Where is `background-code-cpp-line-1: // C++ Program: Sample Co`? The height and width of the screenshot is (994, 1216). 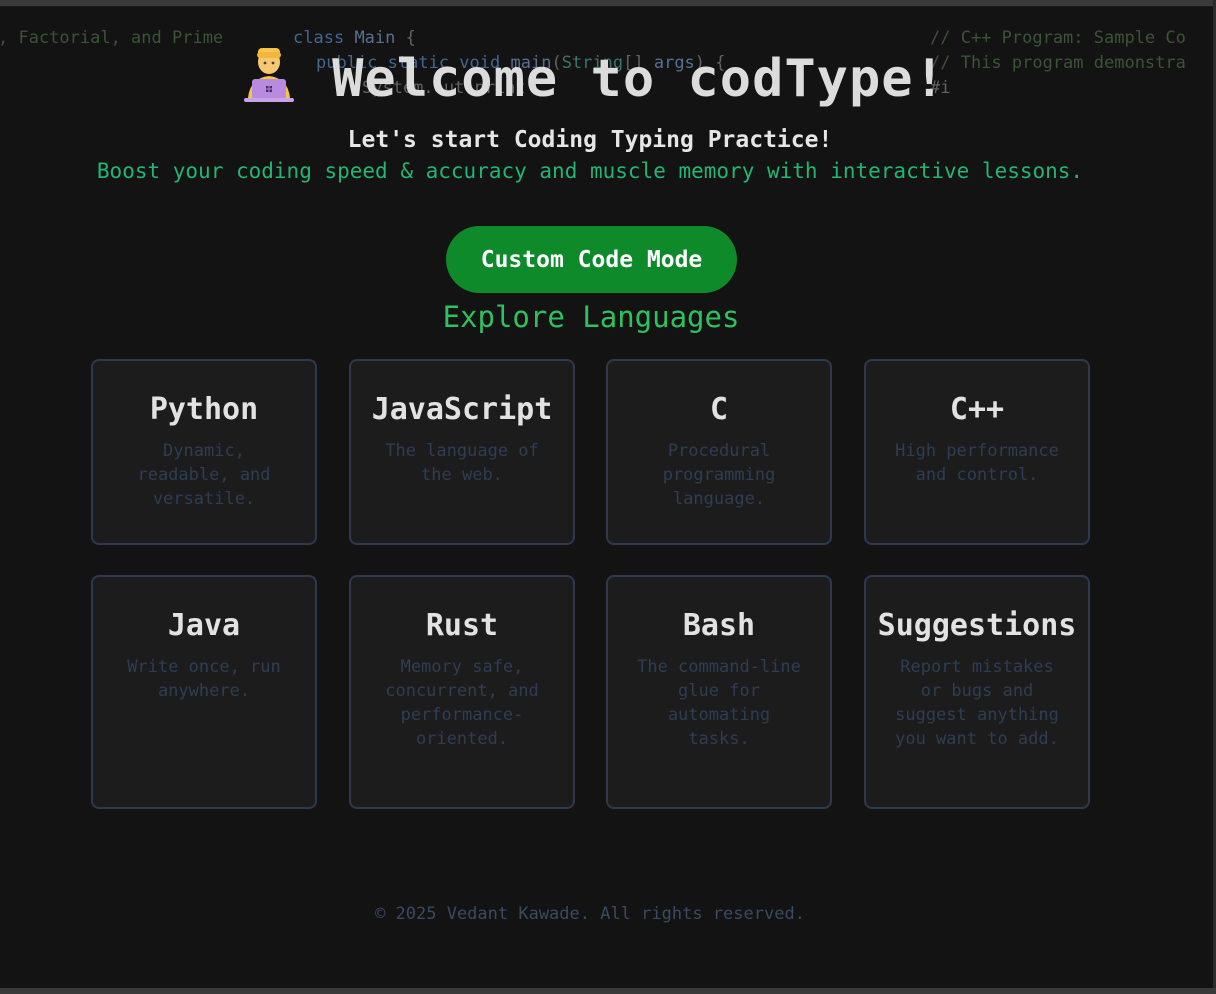 background-code-cpp-line-1: // C++ Program: Sample Co is located at coordinates (1058, 38).